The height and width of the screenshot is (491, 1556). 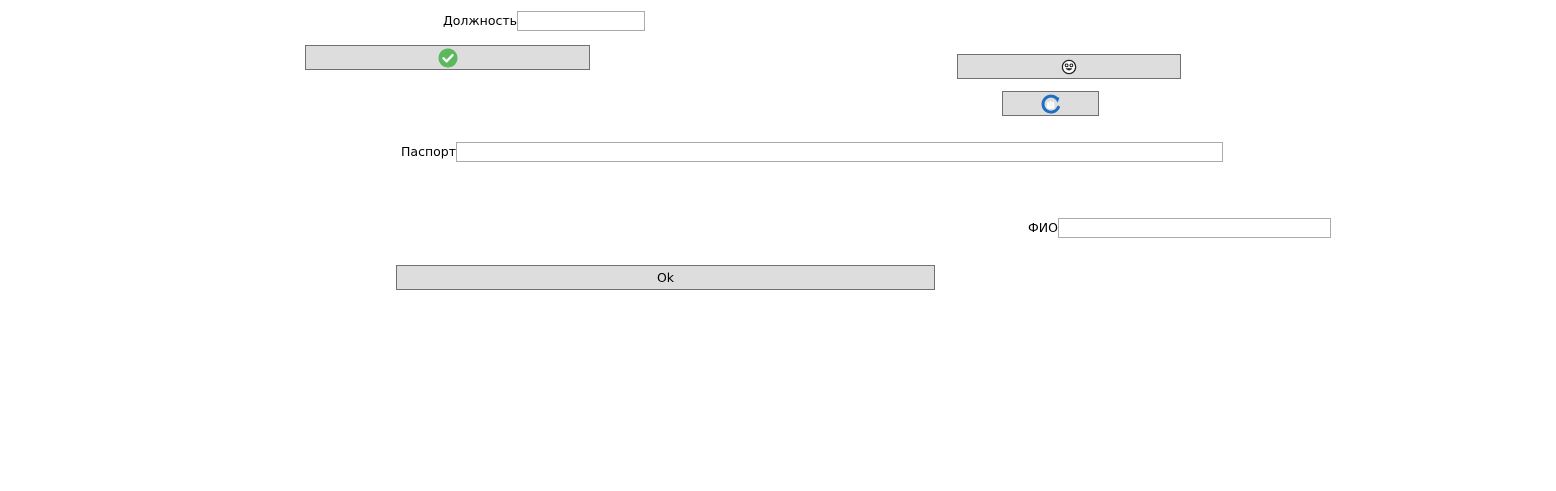 What do you see at coordinates (581, 21) in the screenshot?
I see `position-input` at bounding box center [581, 21].